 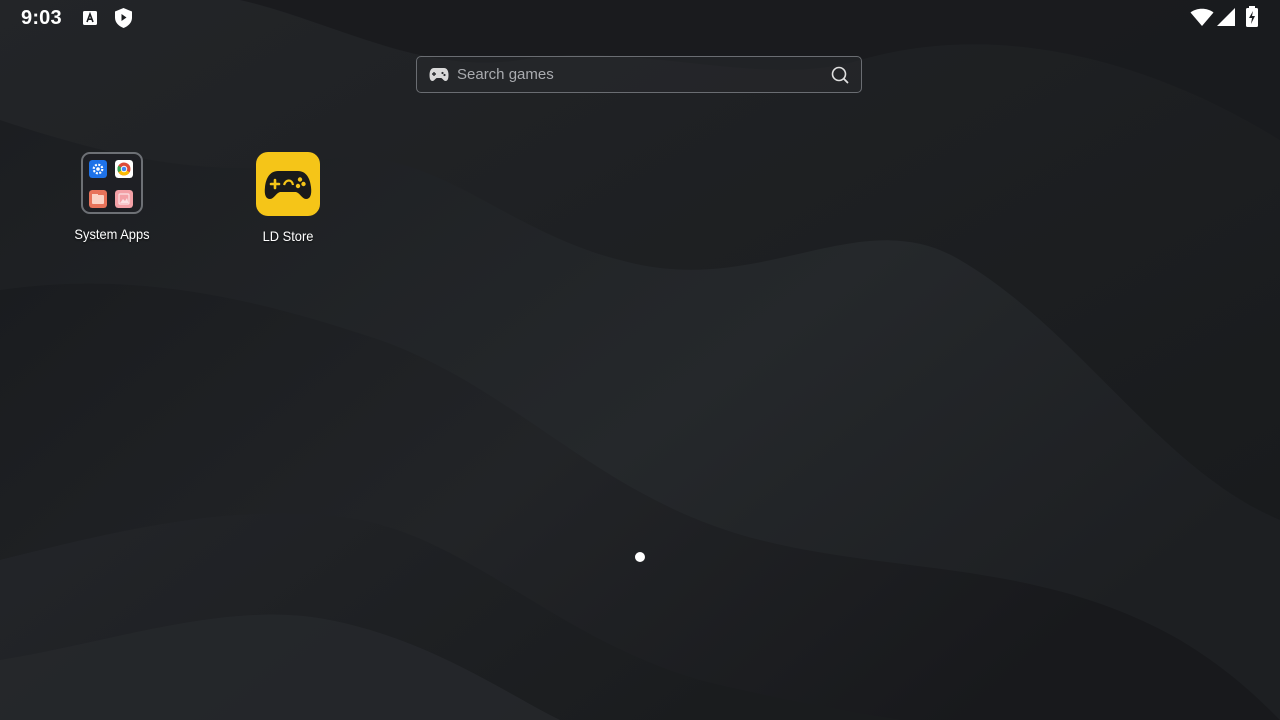 I want to click on folder-icon, so click(x=112, y=183).